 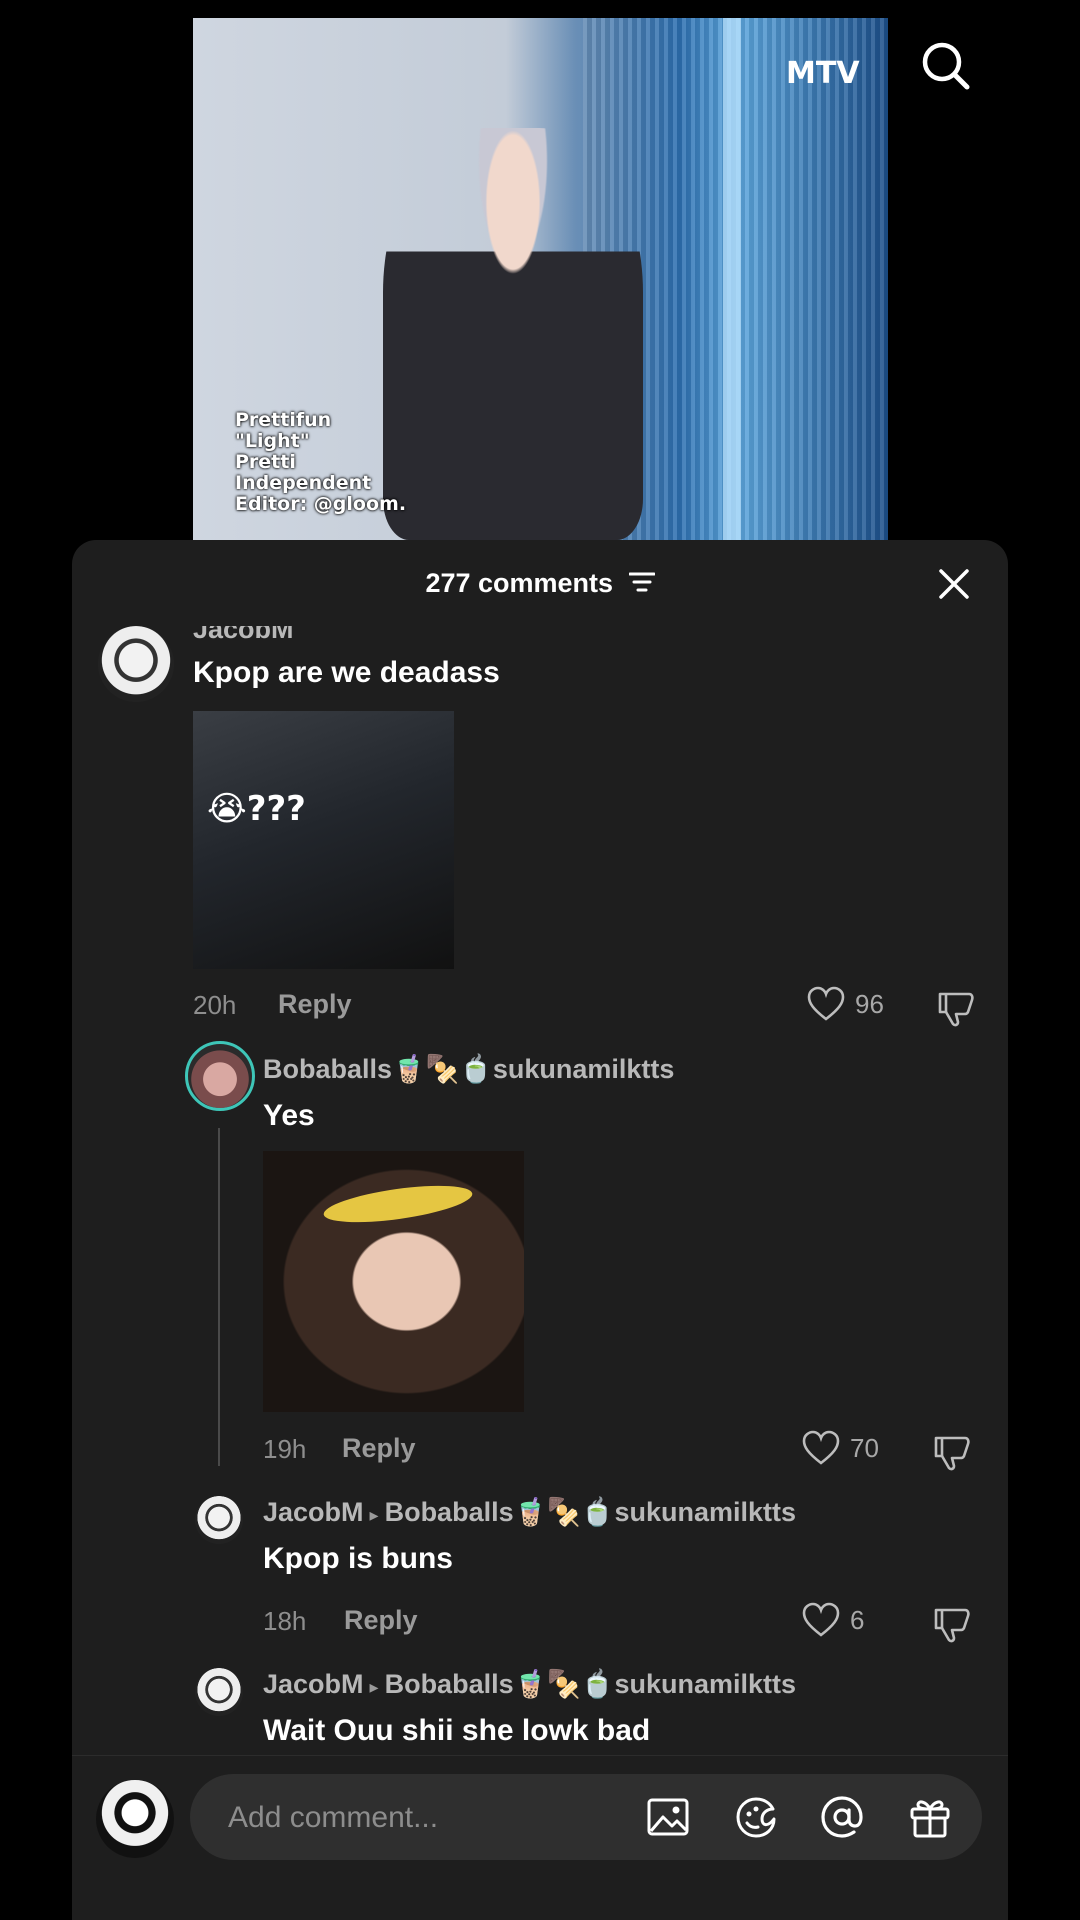 What do you see at coordinates (346, 672) in the screenshot?
I see `comment-text: Kpop are we deadass` at bounding box center [346, 672].